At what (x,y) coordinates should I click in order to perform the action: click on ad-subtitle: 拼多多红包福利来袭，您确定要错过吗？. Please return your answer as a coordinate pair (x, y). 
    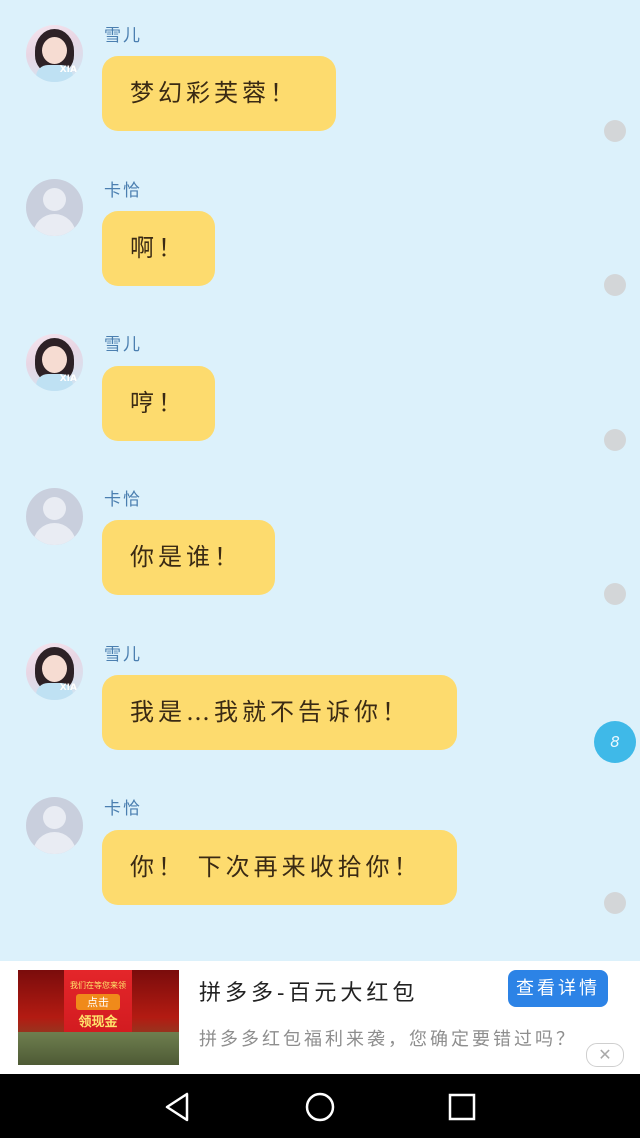
    Looking at the image, I should click on (388, 1039).